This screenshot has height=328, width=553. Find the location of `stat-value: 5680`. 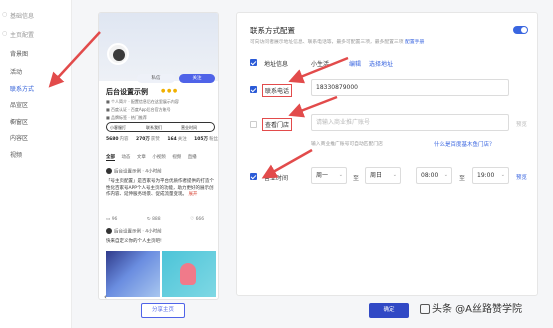

stat-value: 5680 is located at coordinates (112, 139).